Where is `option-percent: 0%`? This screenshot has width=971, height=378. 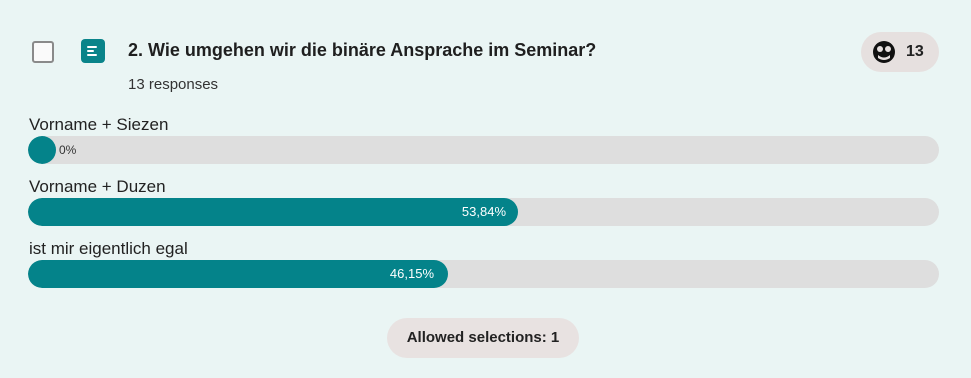 option-percent: 0% is located at coordinates (68, 150).